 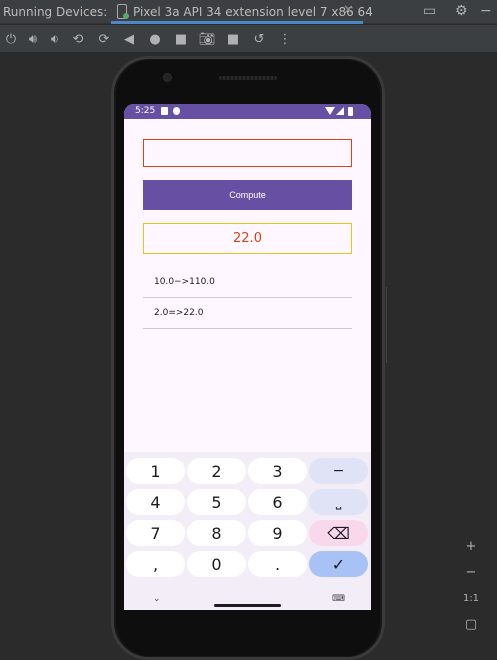 I want to click on home-icon: ●, so click(x=155, y=39).